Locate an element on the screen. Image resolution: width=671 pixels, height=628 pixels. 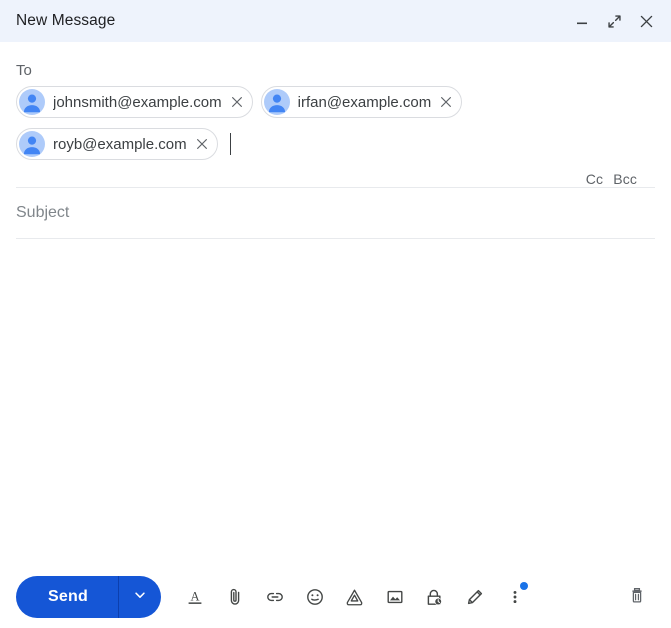
trash-icon is located at coordinates (637, 597).